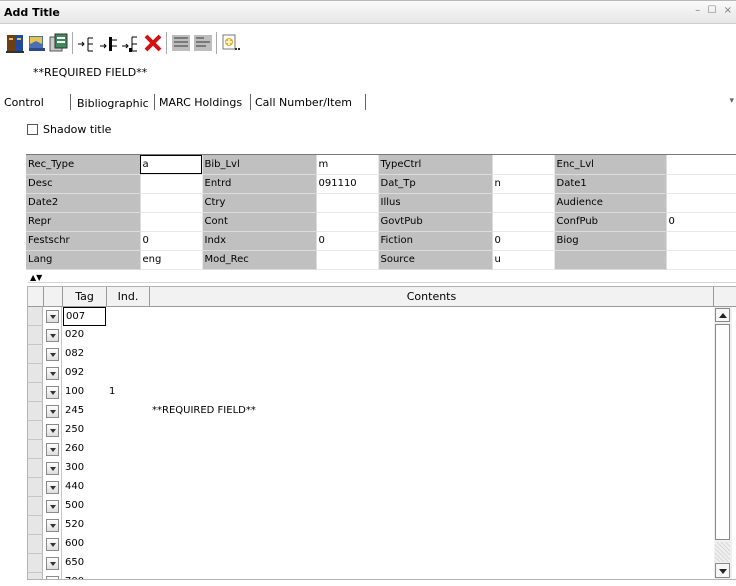 Image resolution: width=736 pixels, height=586 pixels. I want to click on fixed-field-value: eng, so click(171, 260).